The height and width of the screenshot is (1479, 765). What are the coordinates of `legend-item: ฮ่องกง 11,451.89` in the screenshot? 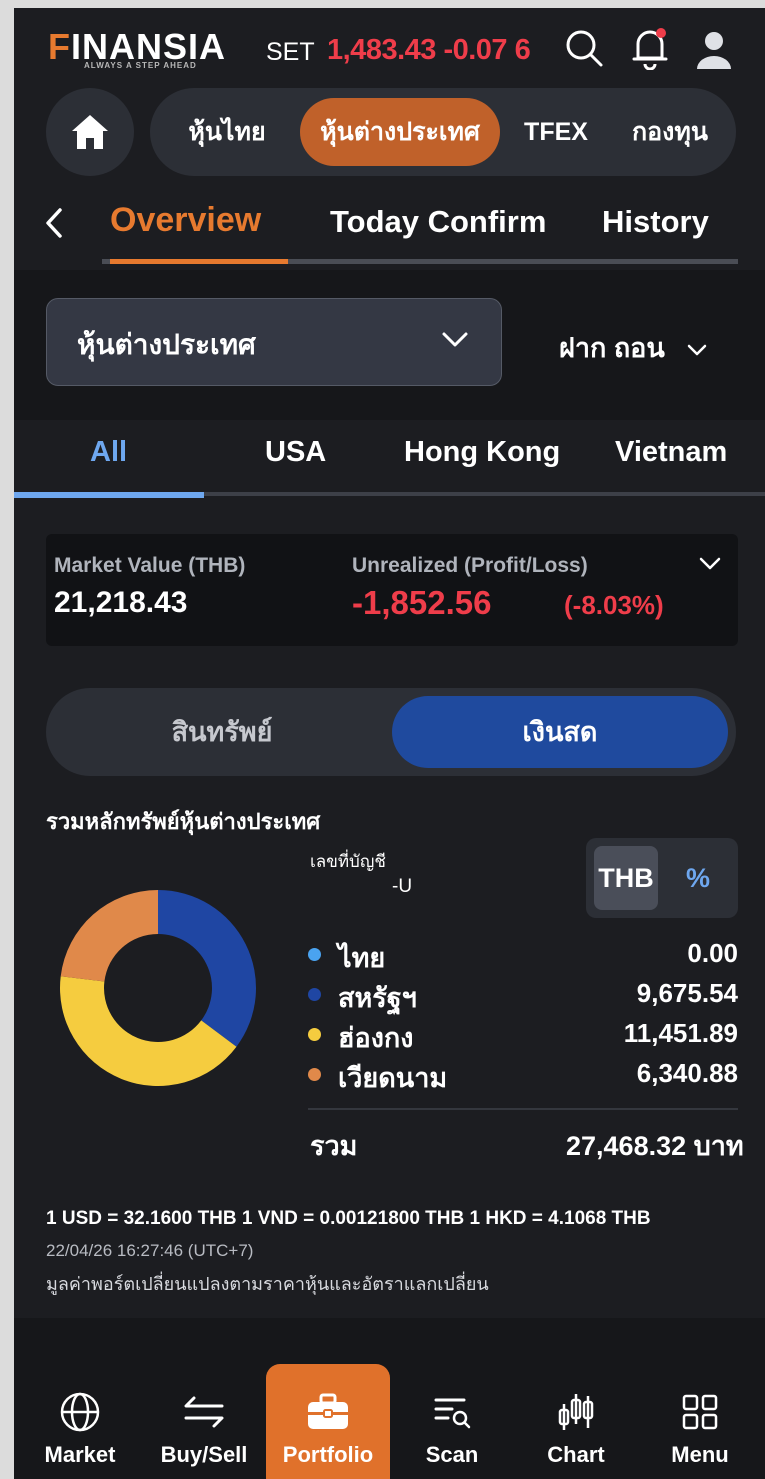 It's located at (523, 1034).